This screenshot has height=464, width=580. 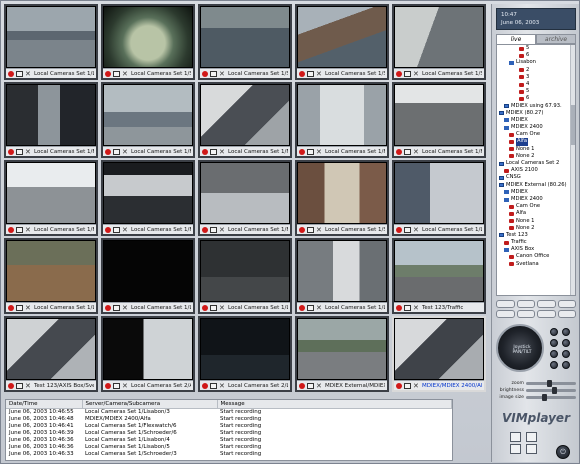 I want to click on tree-item: None 1, so click(x=536, y=149).